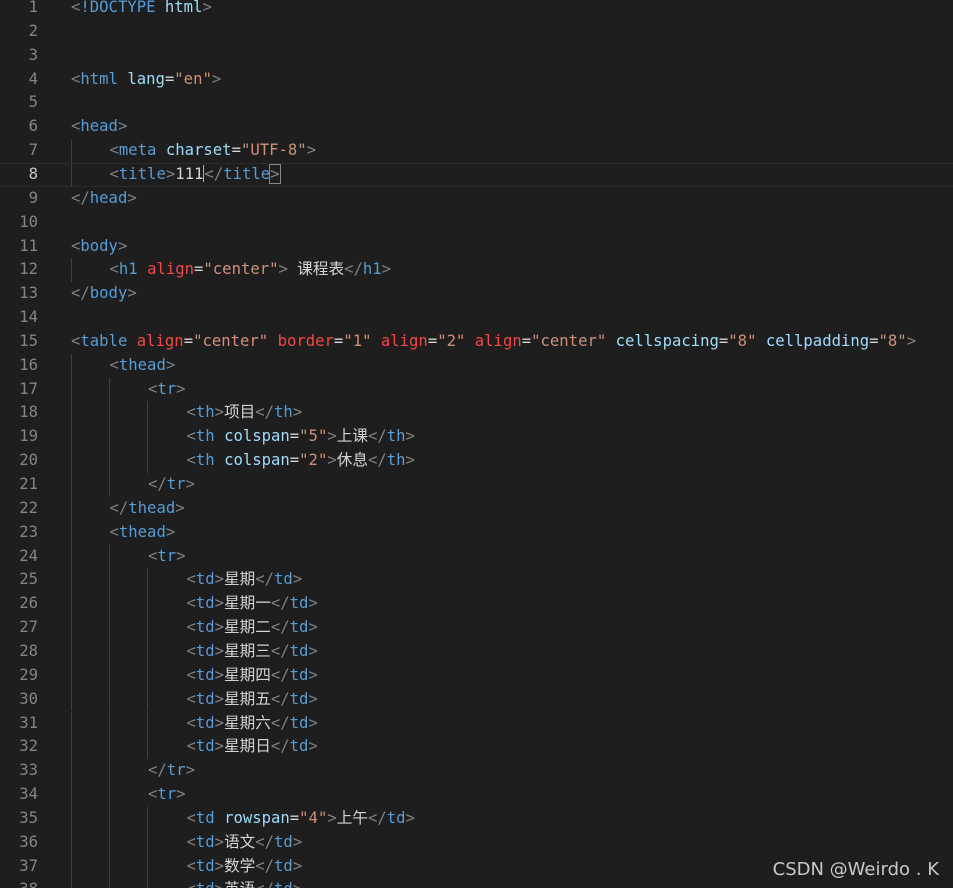  I want to click on line-number: 28, so click(19, 652).